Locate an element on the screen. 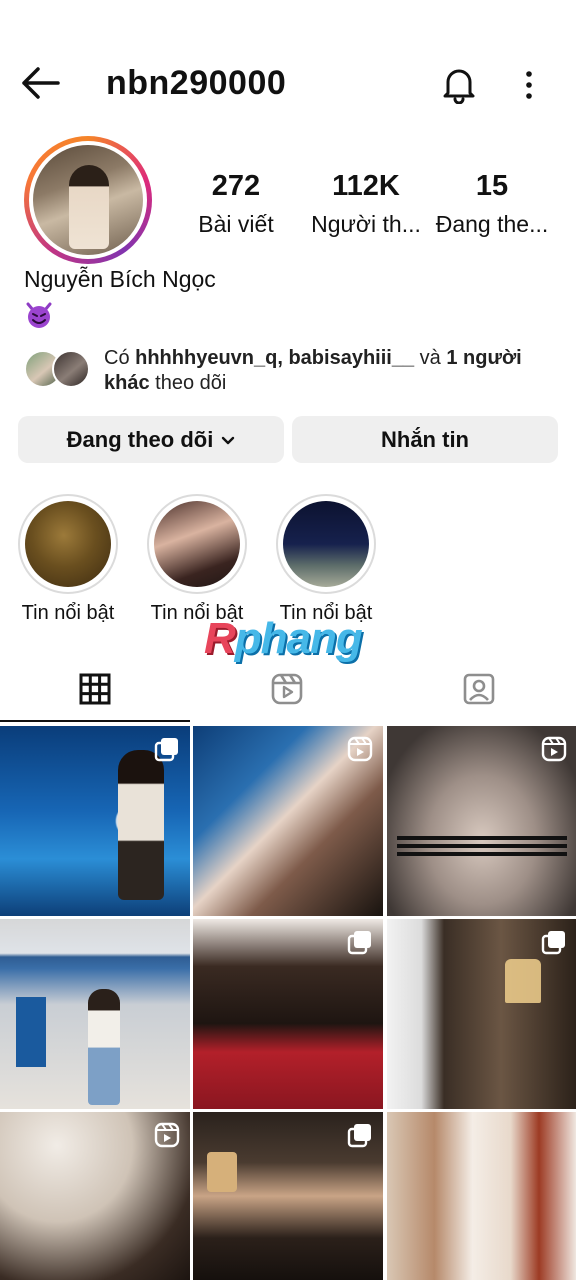 The image size is (576, 1280). mutual-followers-avatars is located at coordinates (59, 370).